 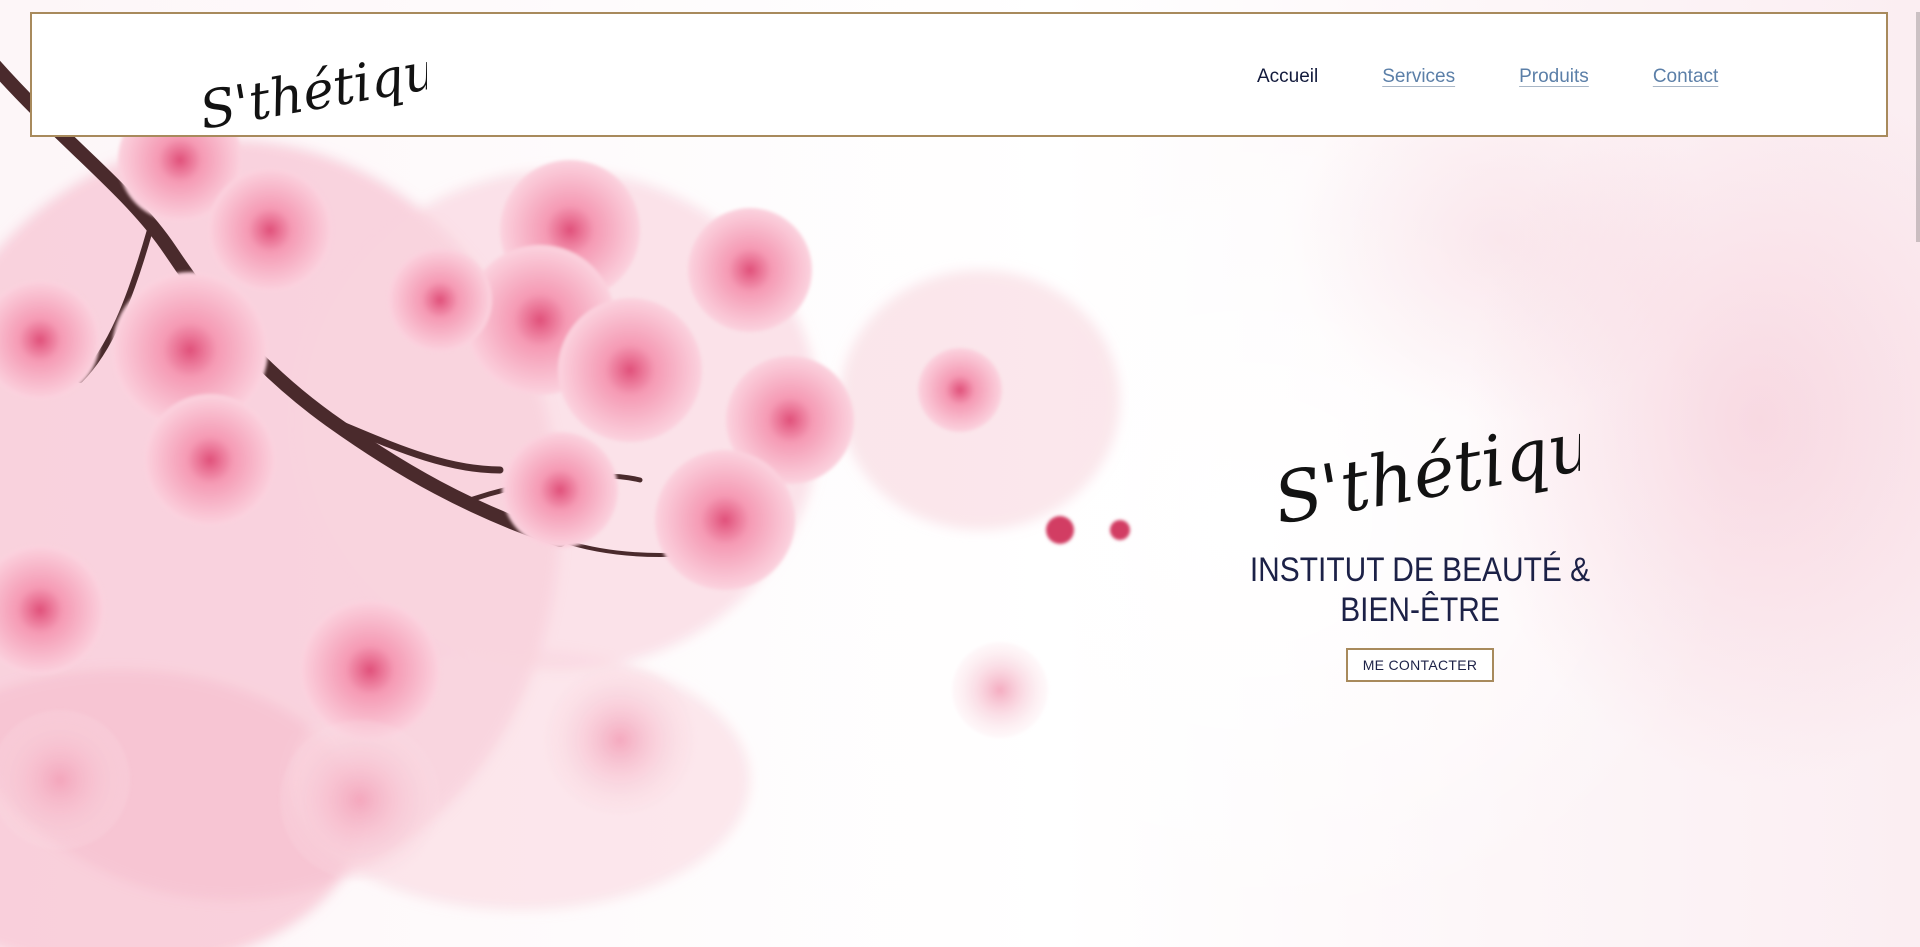 What do you see at coordinates (1685, 77) in the screenshot?
I see `nav-item-contact: Contact` at bounding box center [1685, 77].